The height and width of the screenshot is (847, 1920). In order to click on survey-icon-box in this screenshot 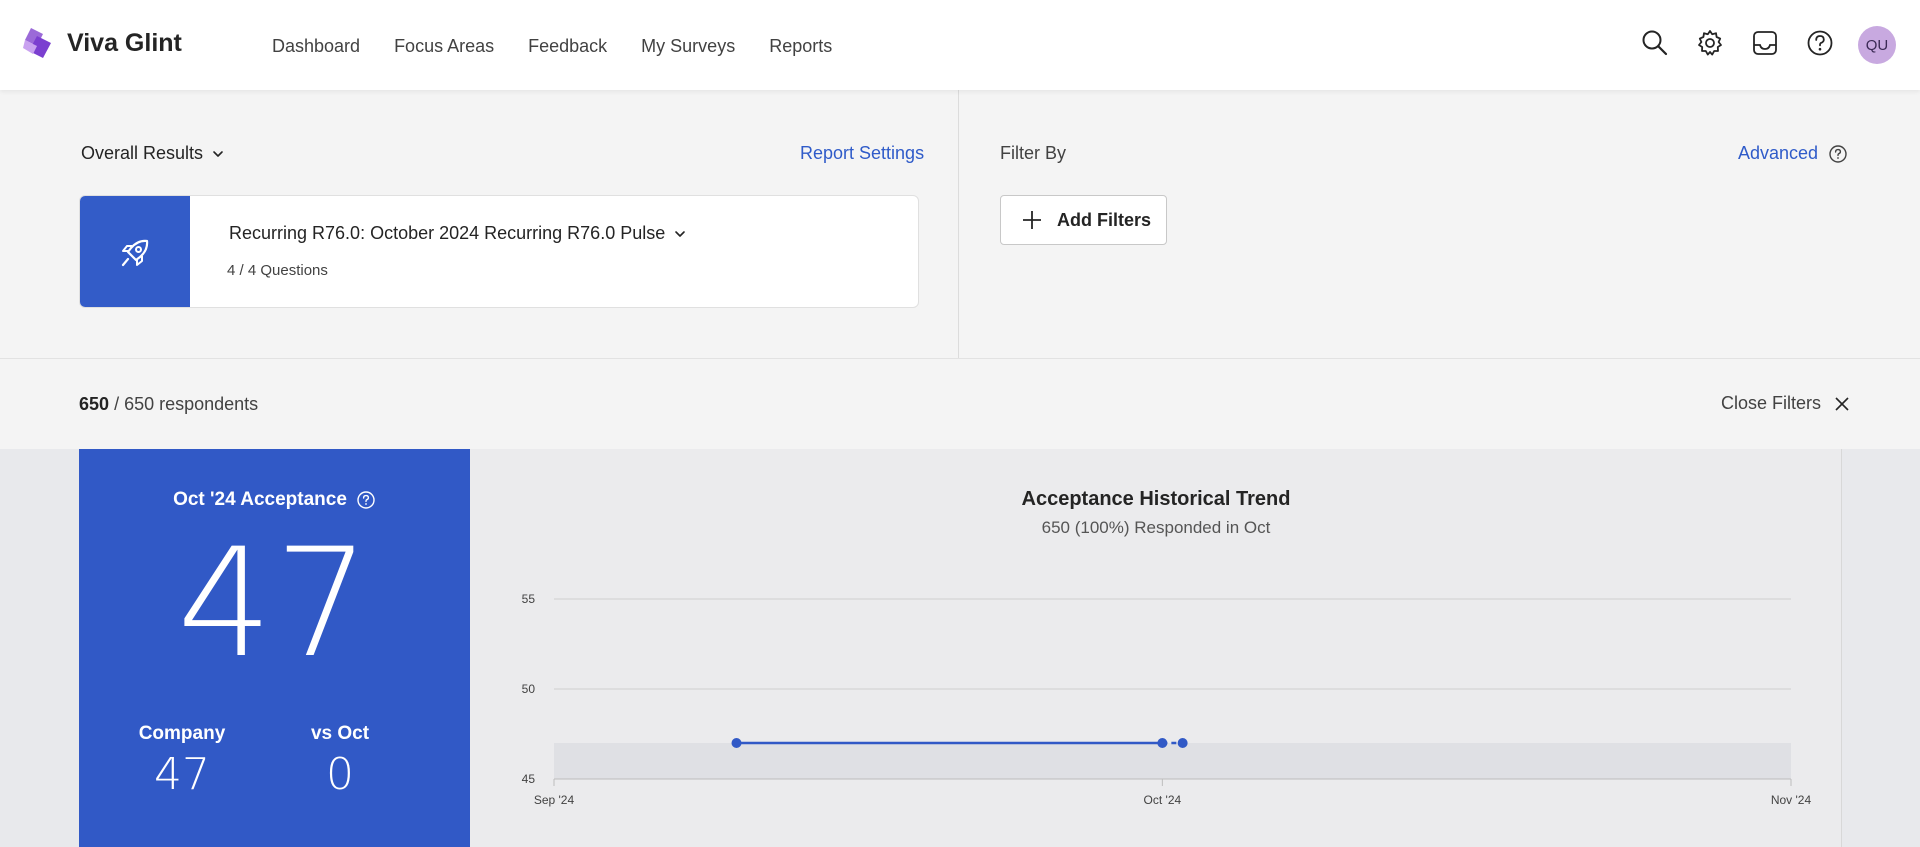, I will do `click(135, 251)`.